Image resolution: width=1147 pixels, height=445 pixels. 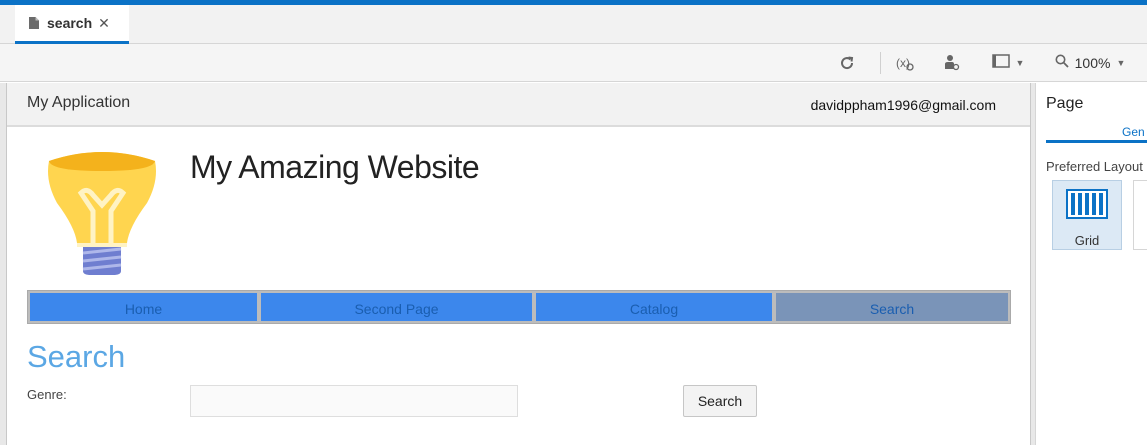 I want to click on panel-tab-bar: Gen, so click(x=1096, y=134).